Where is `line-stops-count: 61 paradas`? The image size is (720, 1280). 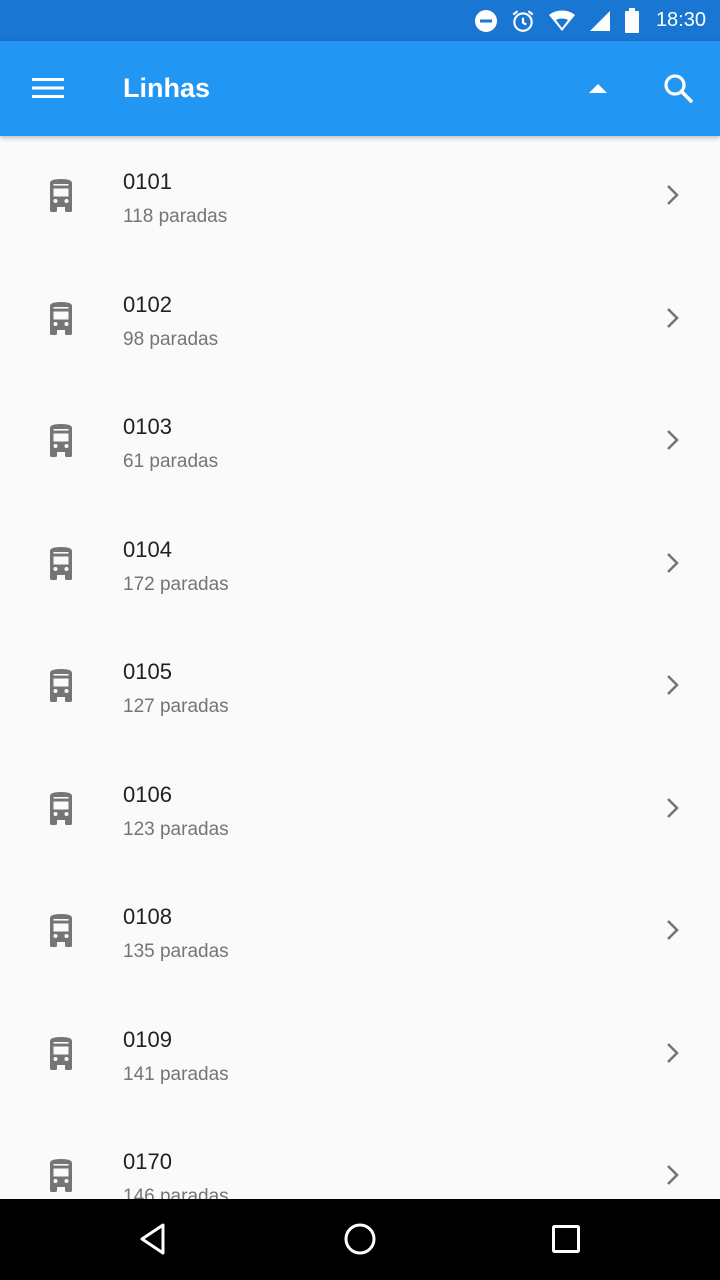
line-stops-count: 61 paradas is located at coordinates (171, 461).